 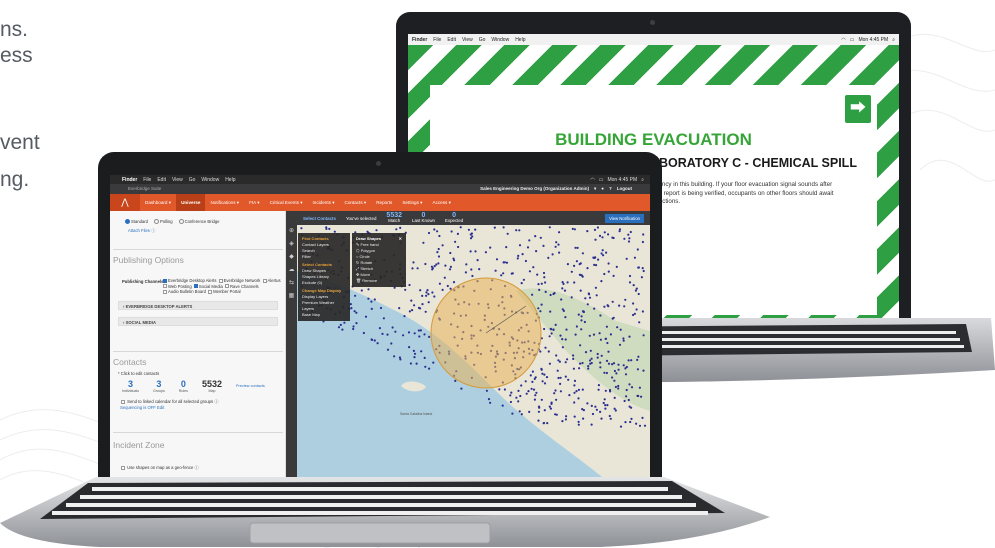 I want to click on nav-dashboard: Dashboard ▾, so click(x=158, y=203).